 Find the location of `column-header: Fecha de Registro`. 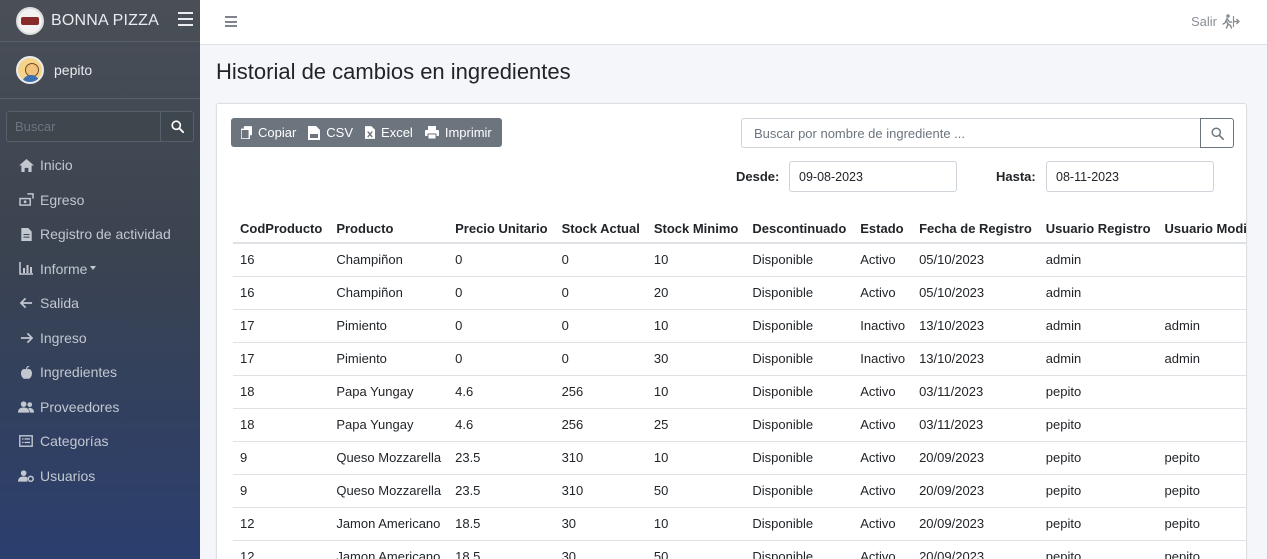

column-header: Fecha de Registro is located at coordinates (975, 227).